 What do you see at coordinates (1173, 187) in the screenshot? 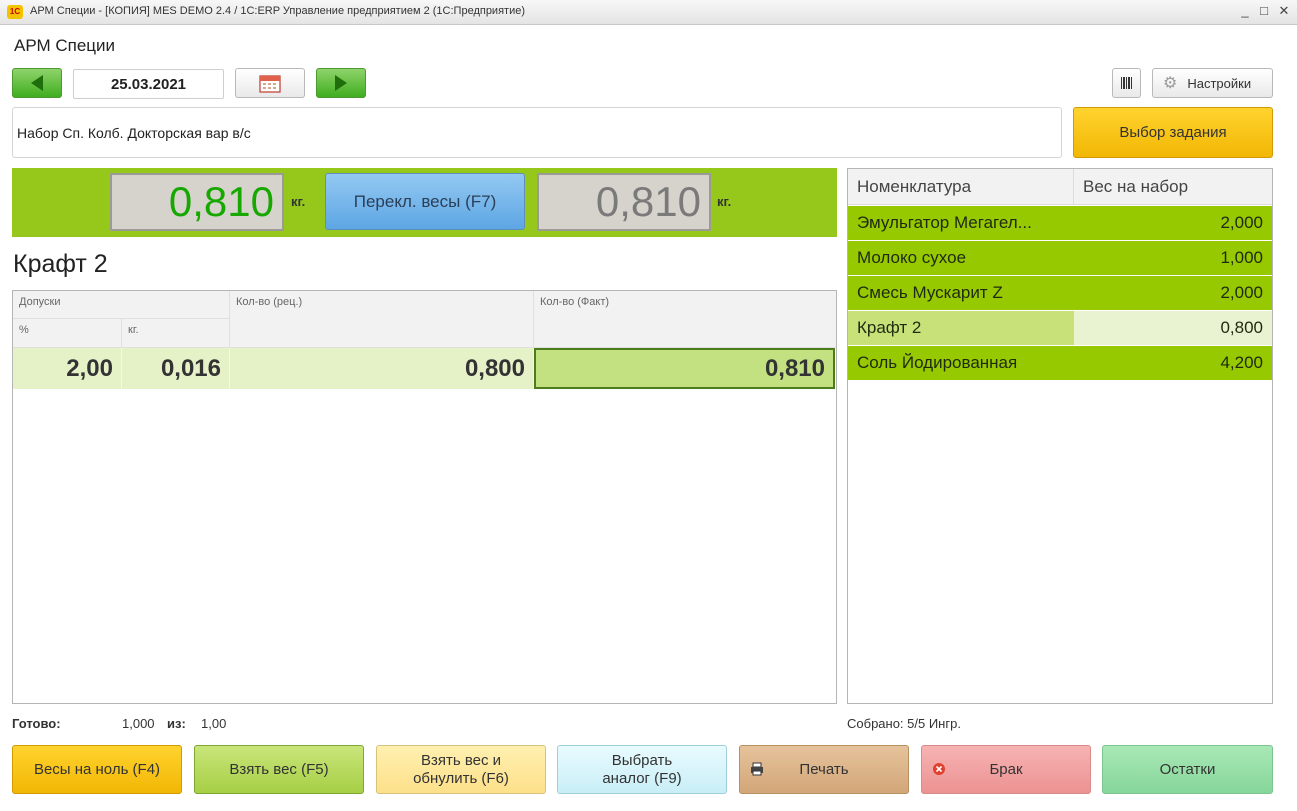
I see `ingredients-header-weight: Вес на набор` at bounding box center [1173, 187].